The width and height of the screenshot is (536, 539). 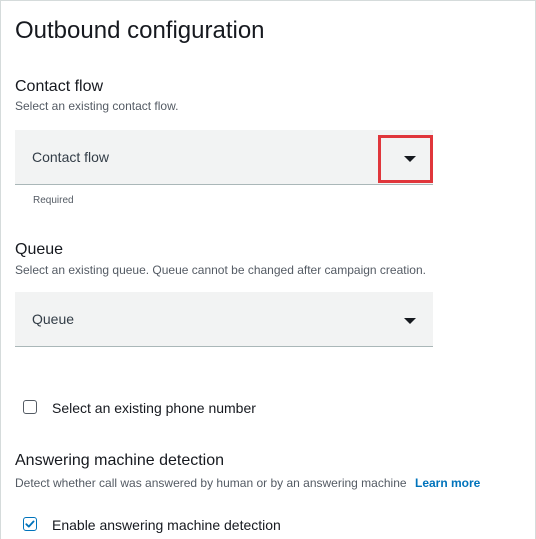 What do you see at coordinates (154, 408) in the screenshot?
I see `phone-number-checkbox-label: Select an existing phone number` at bounding box center [154, 408].